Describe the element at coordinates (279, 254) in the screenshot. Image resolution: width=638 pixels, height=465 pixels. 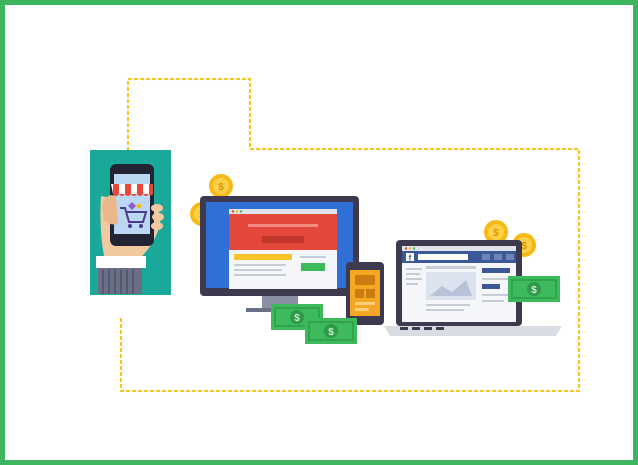
I see `desktop-monitor-icon` at that location.